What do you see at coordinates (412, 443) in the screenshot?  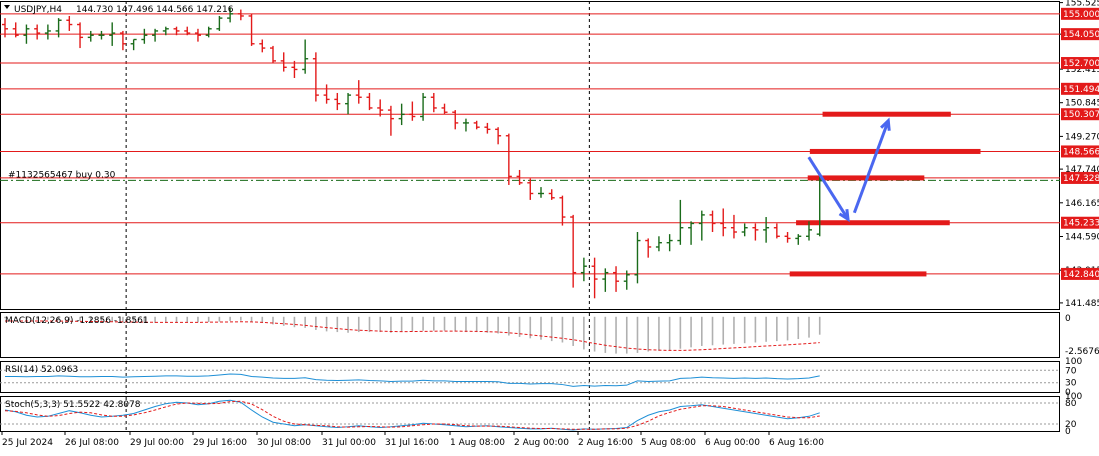 I see `time-label-6: 31 Jul 16:00` at bounding box center [412, 443].